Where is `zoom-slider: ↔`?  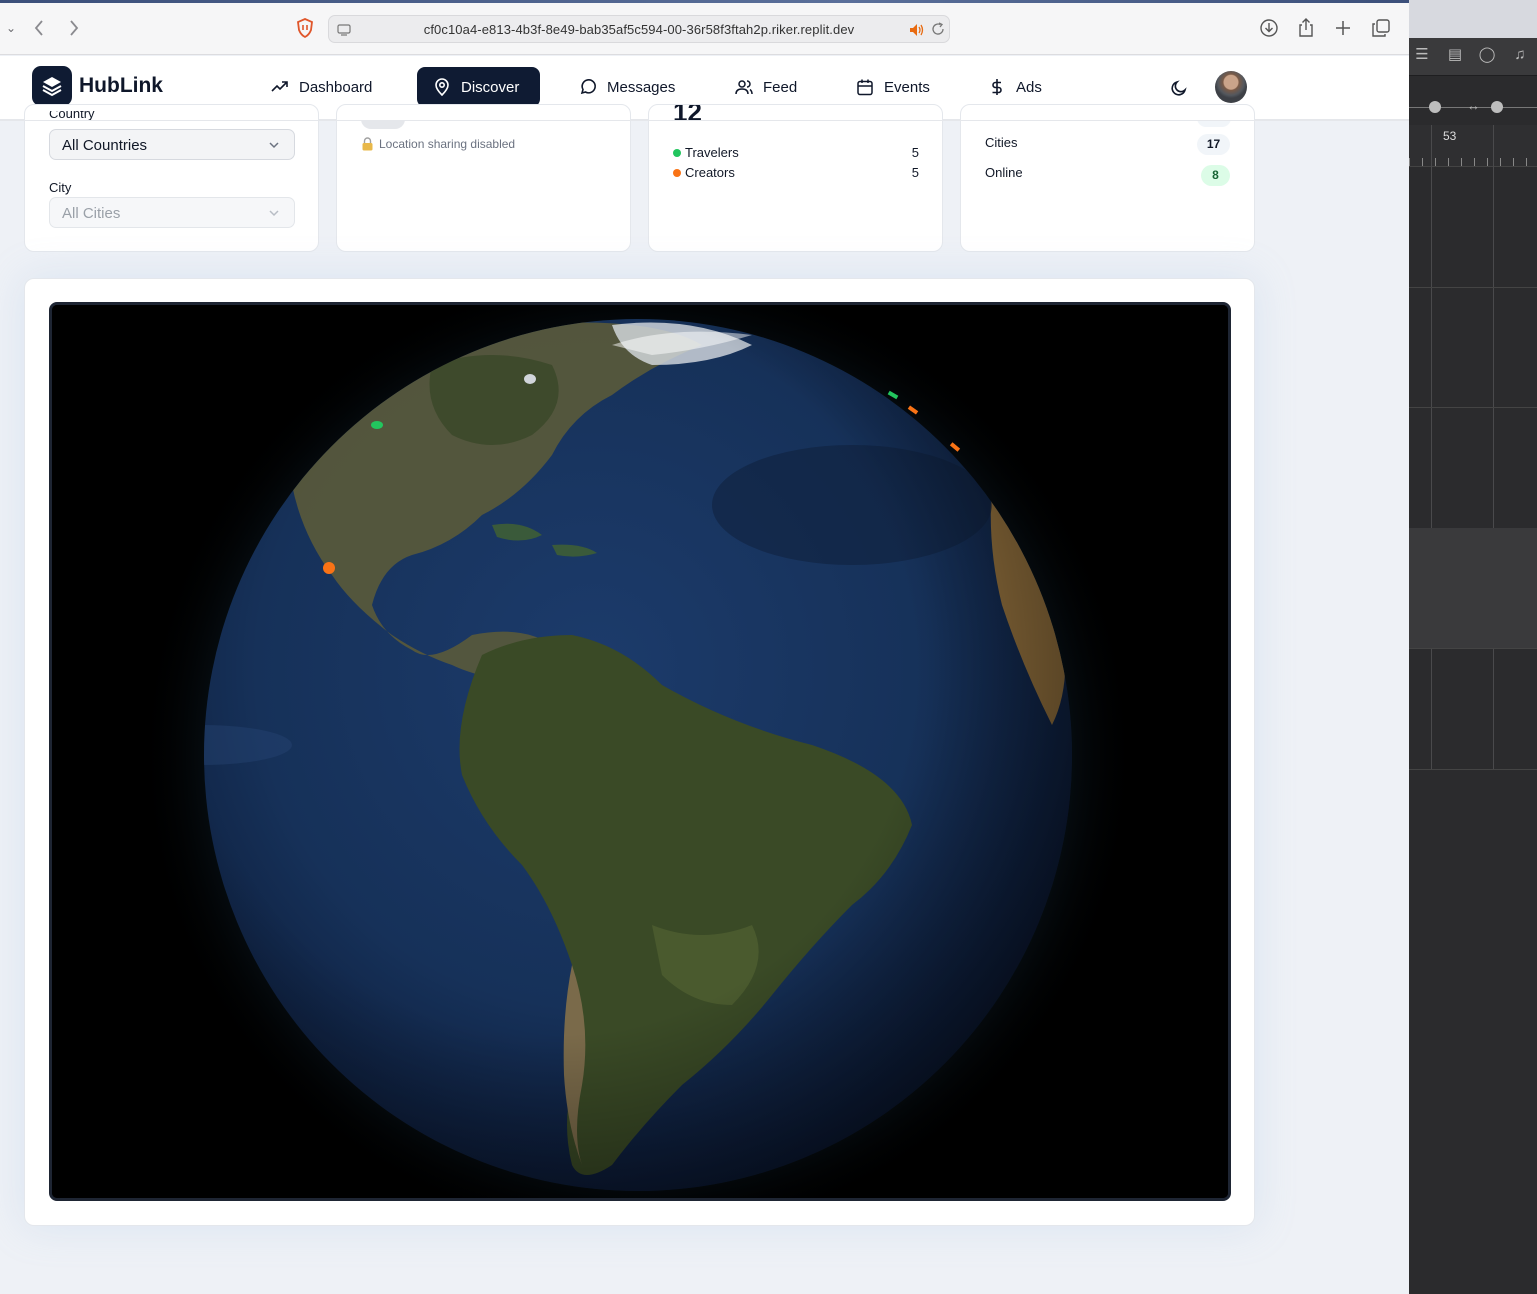
zoom-slider: ↔ is located at coordinates (1473, 107).